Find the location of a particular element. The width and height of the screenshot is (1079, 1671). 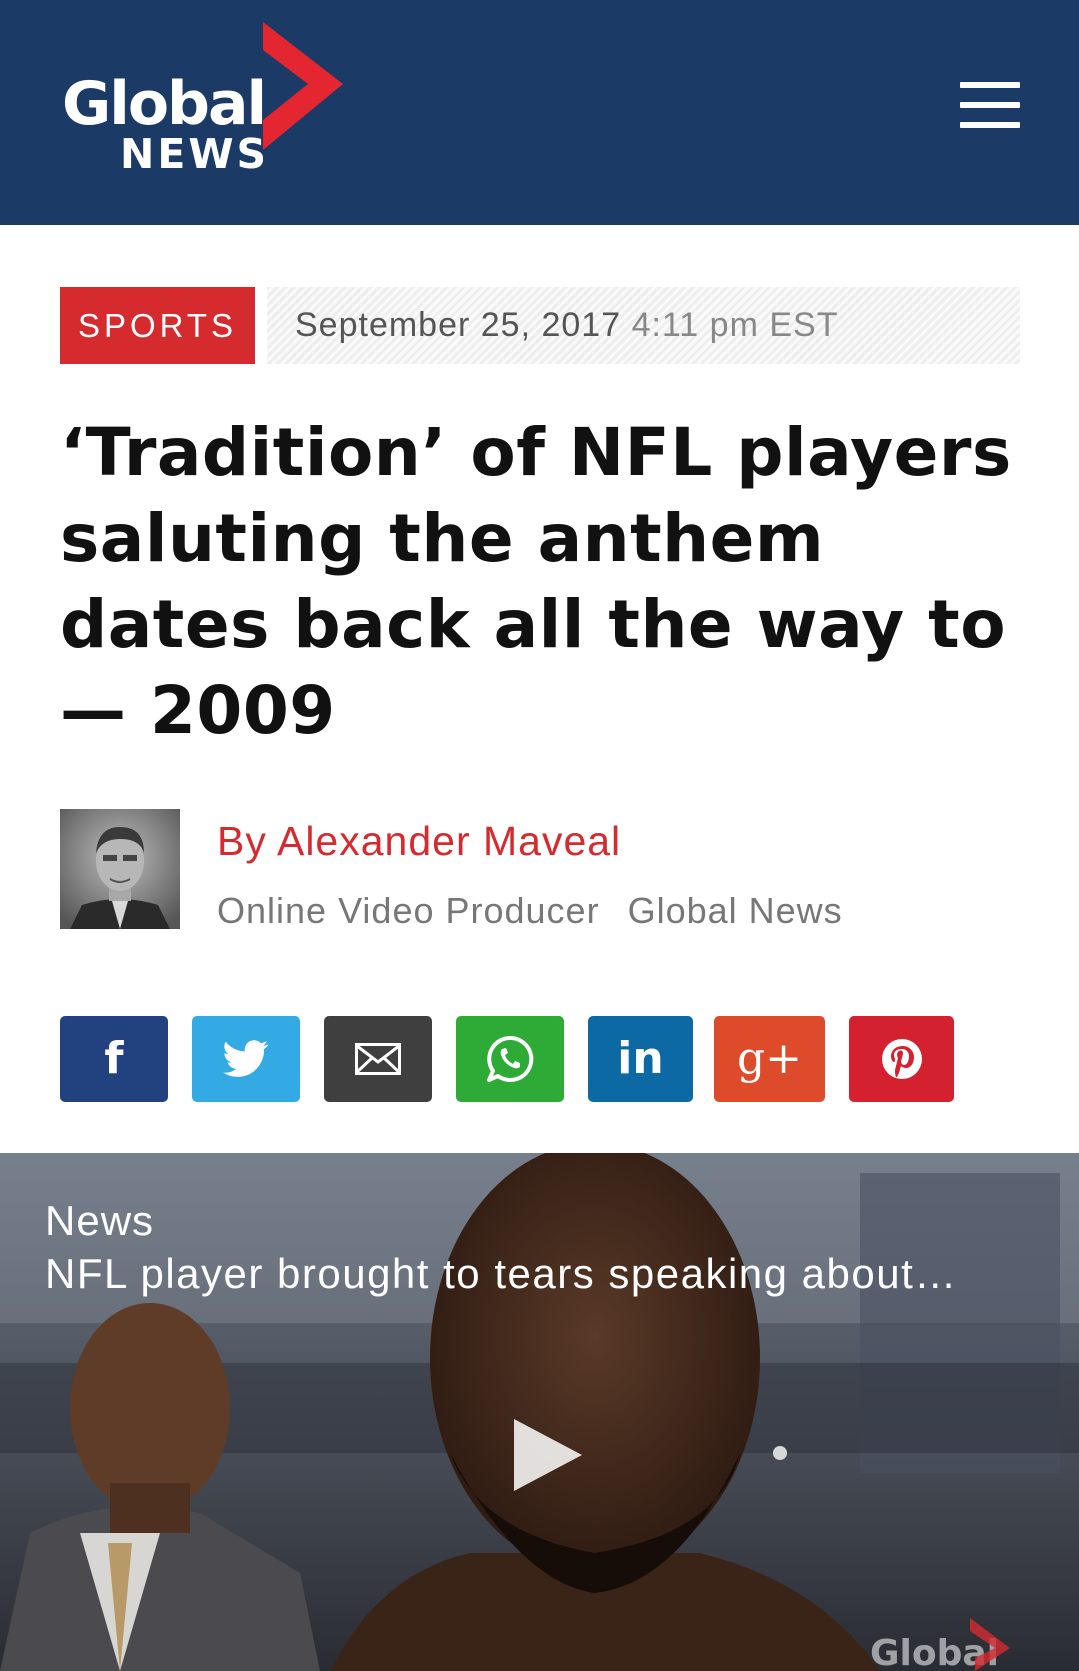

share-google-plus-button: g+ is located at coordinates (769, 1059).